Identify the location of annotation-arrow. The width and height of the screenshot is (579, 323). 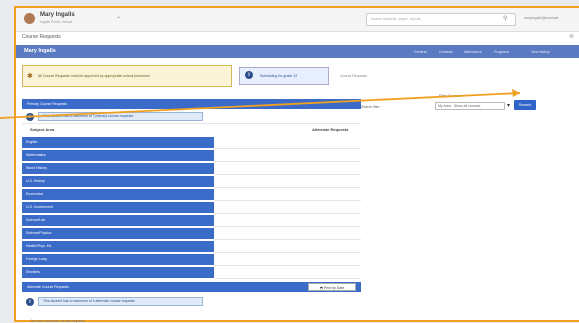
(260, 104).